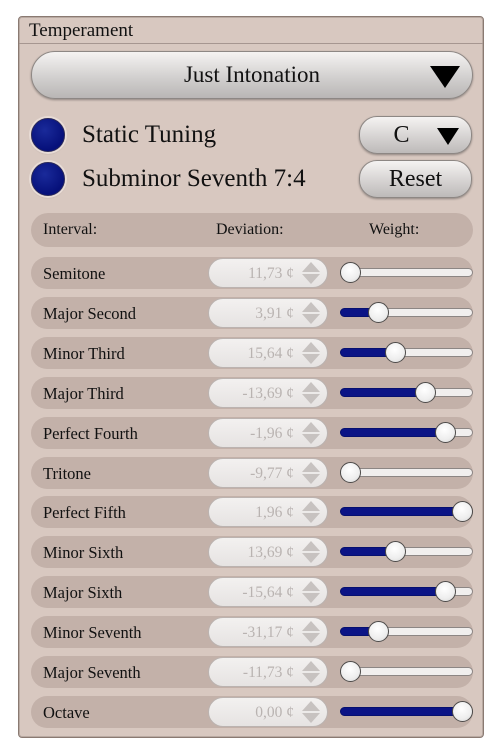  I want to click on temperament-dropdown: Just Intonation, so click(252, 75).